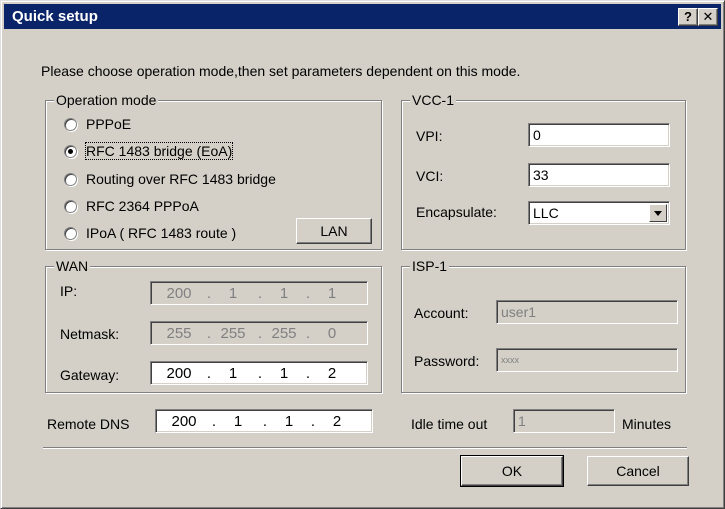 This screenshot has width=725, height=509. What do you see at coordinates (181, 179) in the screenshot?
I see `radio-label-routing-over-rfc1483: Routing over RFC 1483 bridge` at bounding box center [181, 179].